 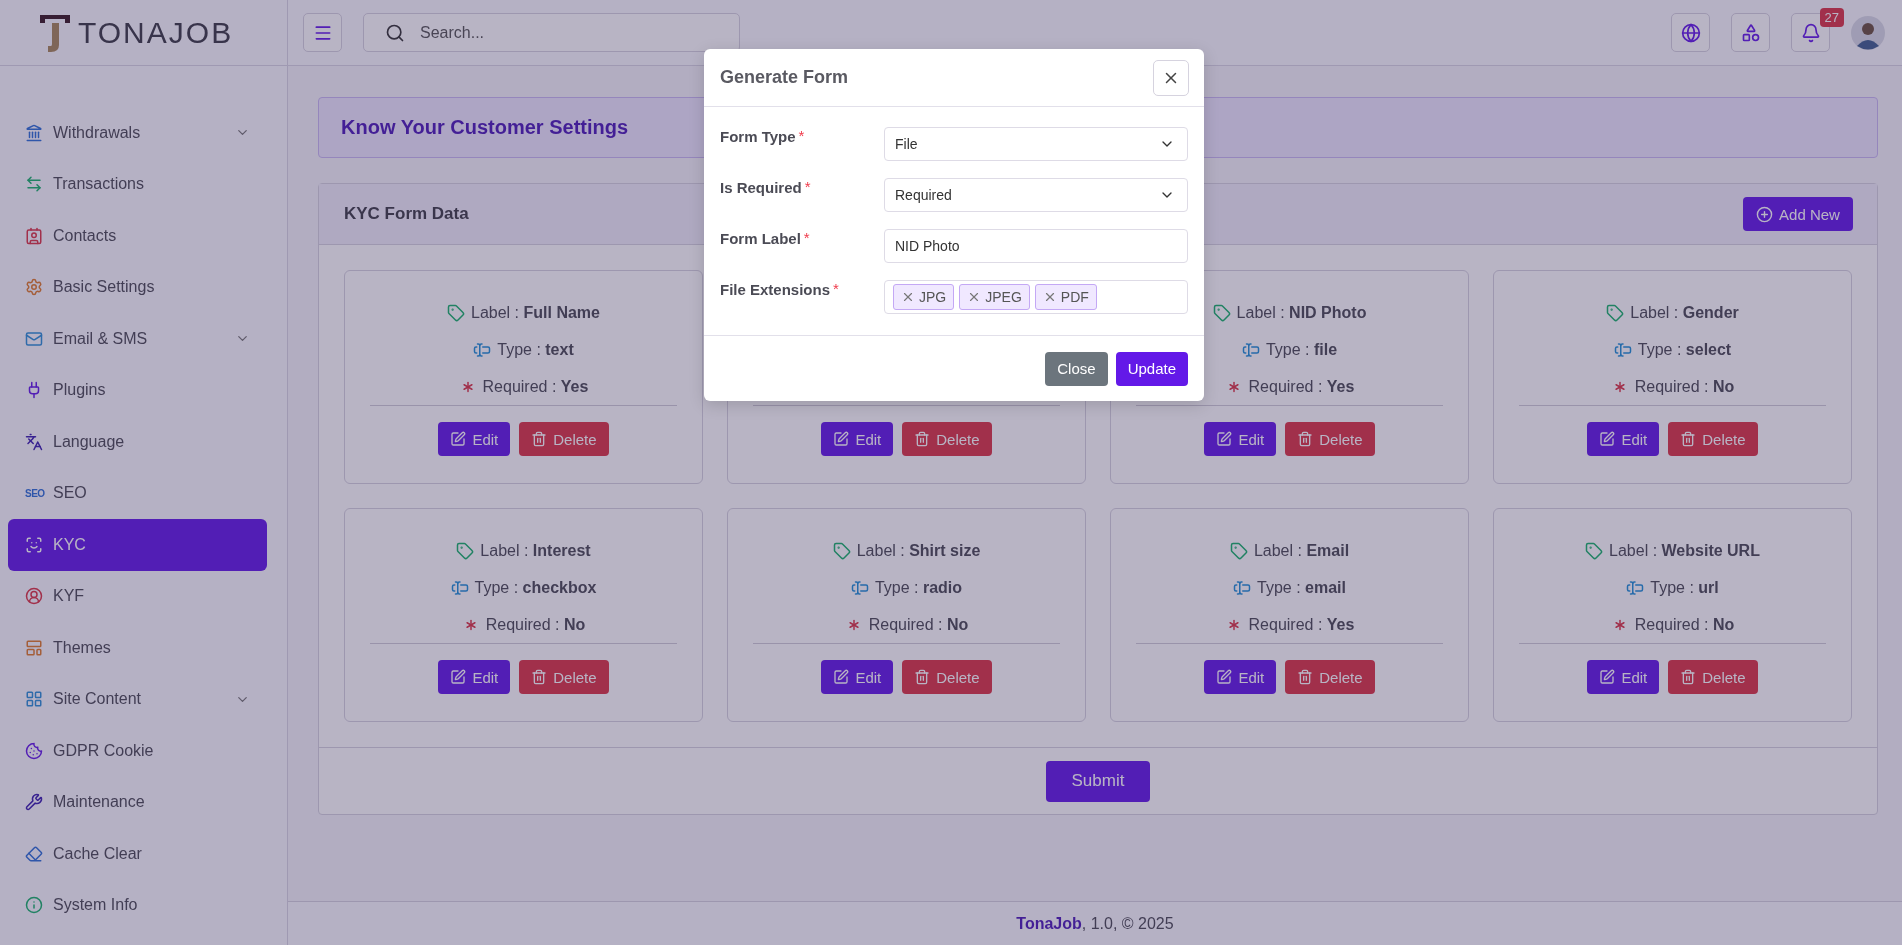 I want to click on logo-text: TONAJOB, so click(x=156, y=32).